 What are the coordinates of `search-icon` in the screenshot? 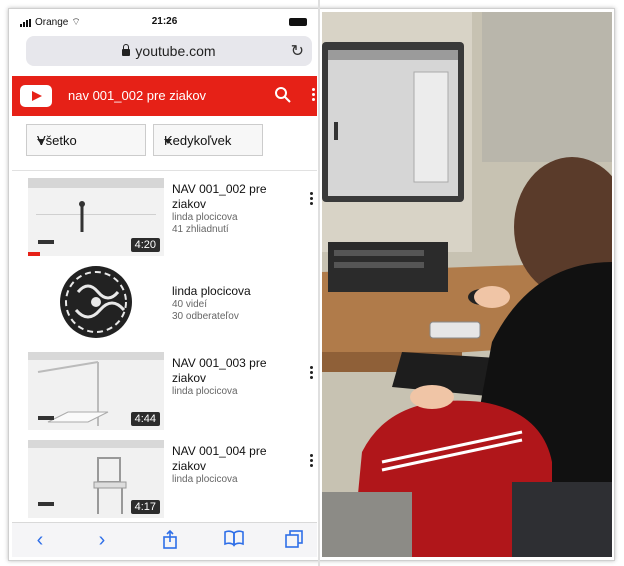 It's located at (283, 95).